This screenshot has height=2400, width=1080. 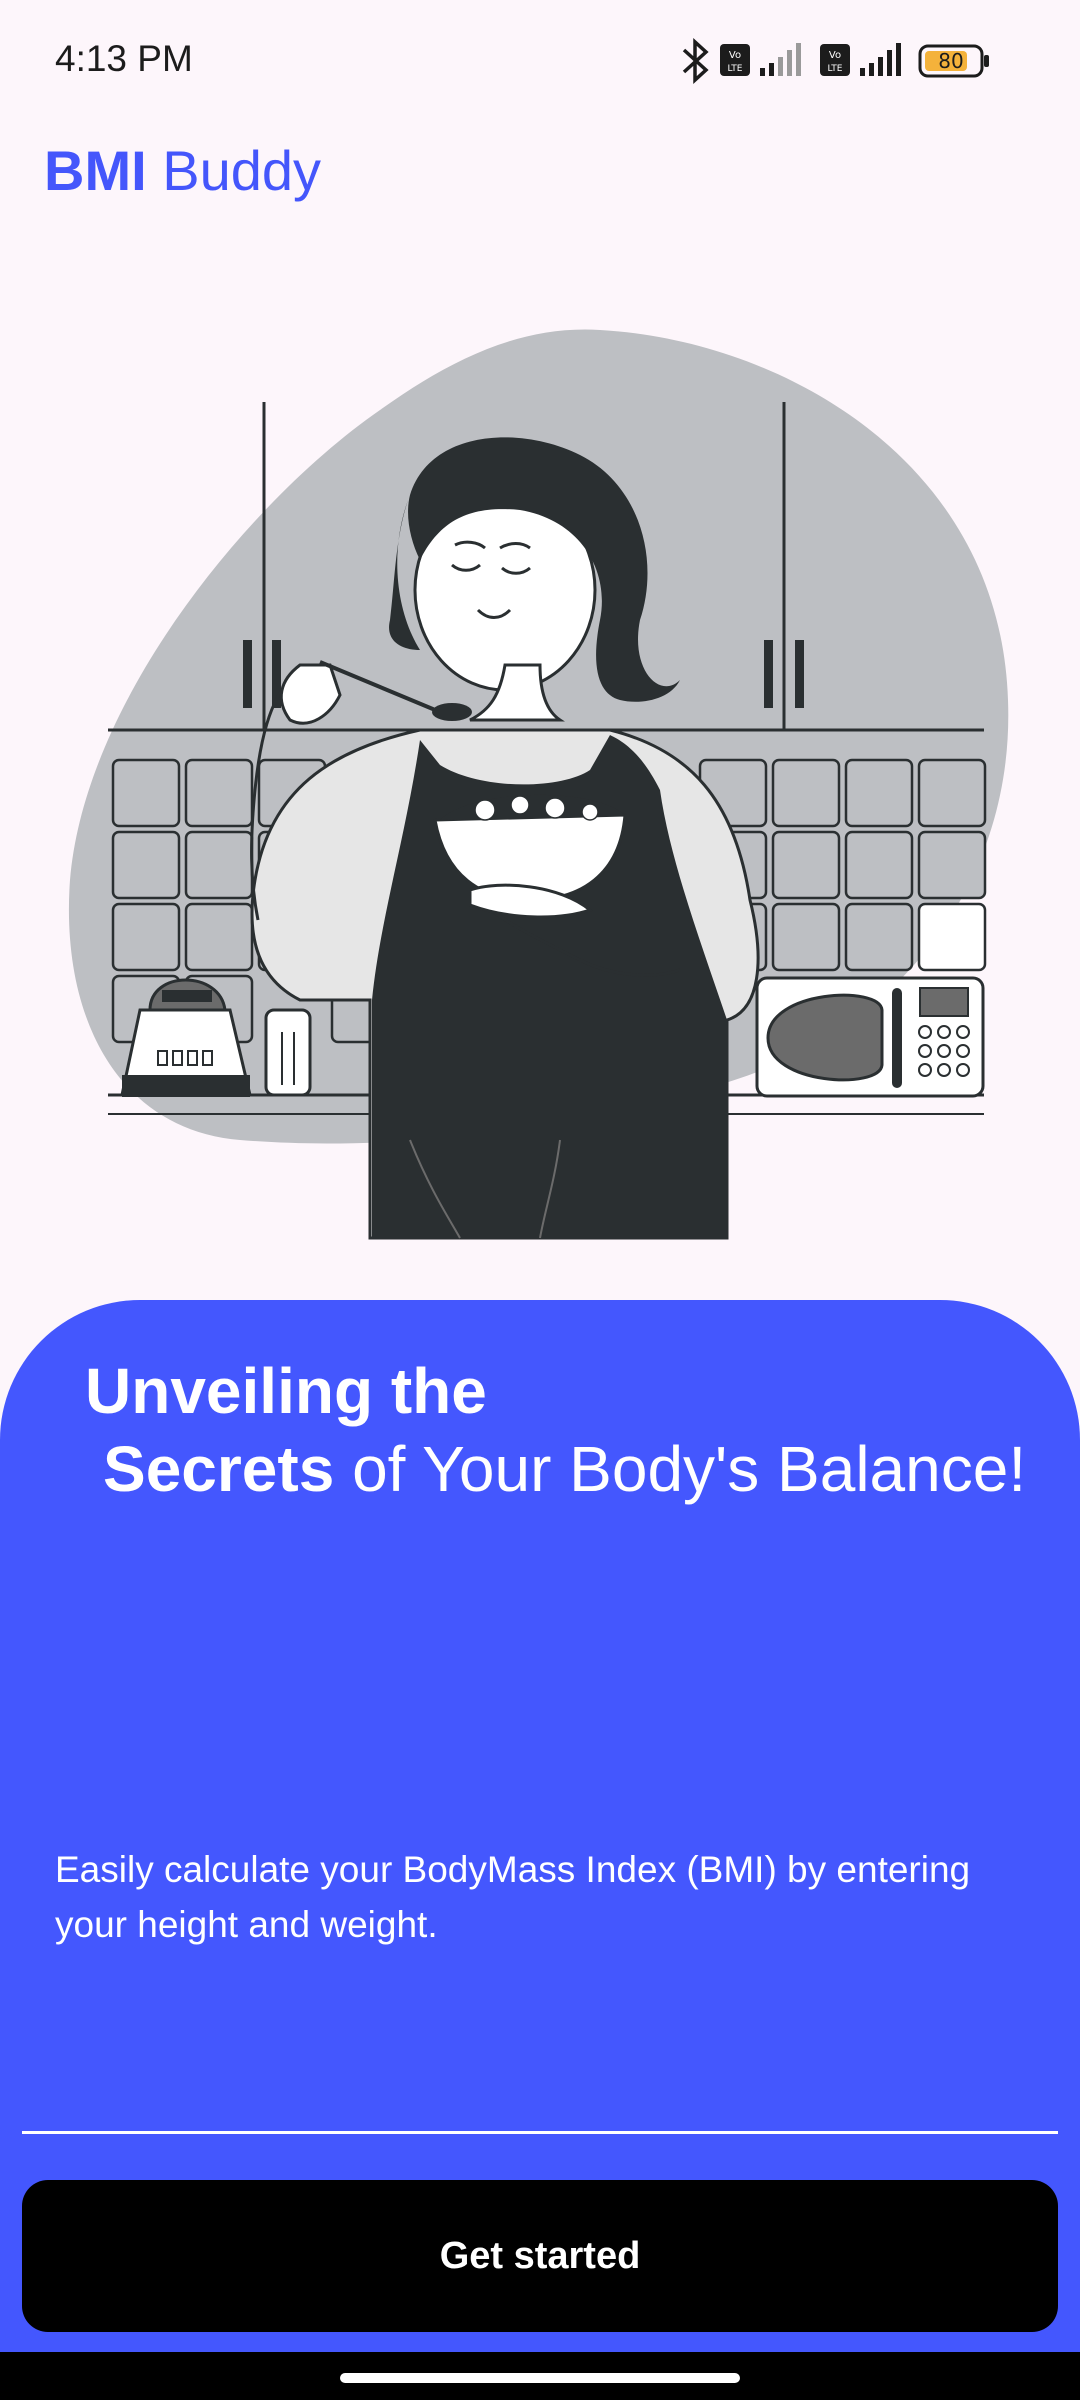 What do you see at coordinates (540, 60) in the screenshot?
I see `status-bar: 4:13 PM Vo LTE Vo LTE 80` at bounding box center [540, 60].